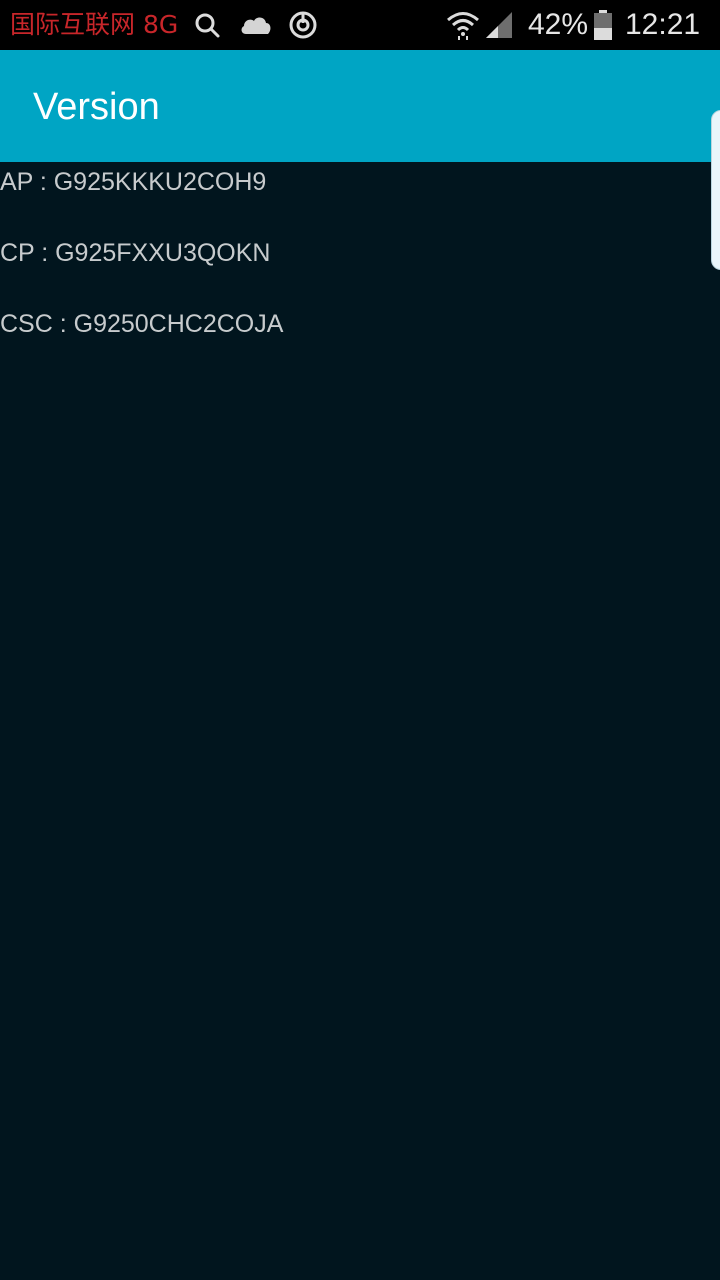  Describe the element at coordinates (256, 25) in the screenshot. I see `cloud-icon` at that location.